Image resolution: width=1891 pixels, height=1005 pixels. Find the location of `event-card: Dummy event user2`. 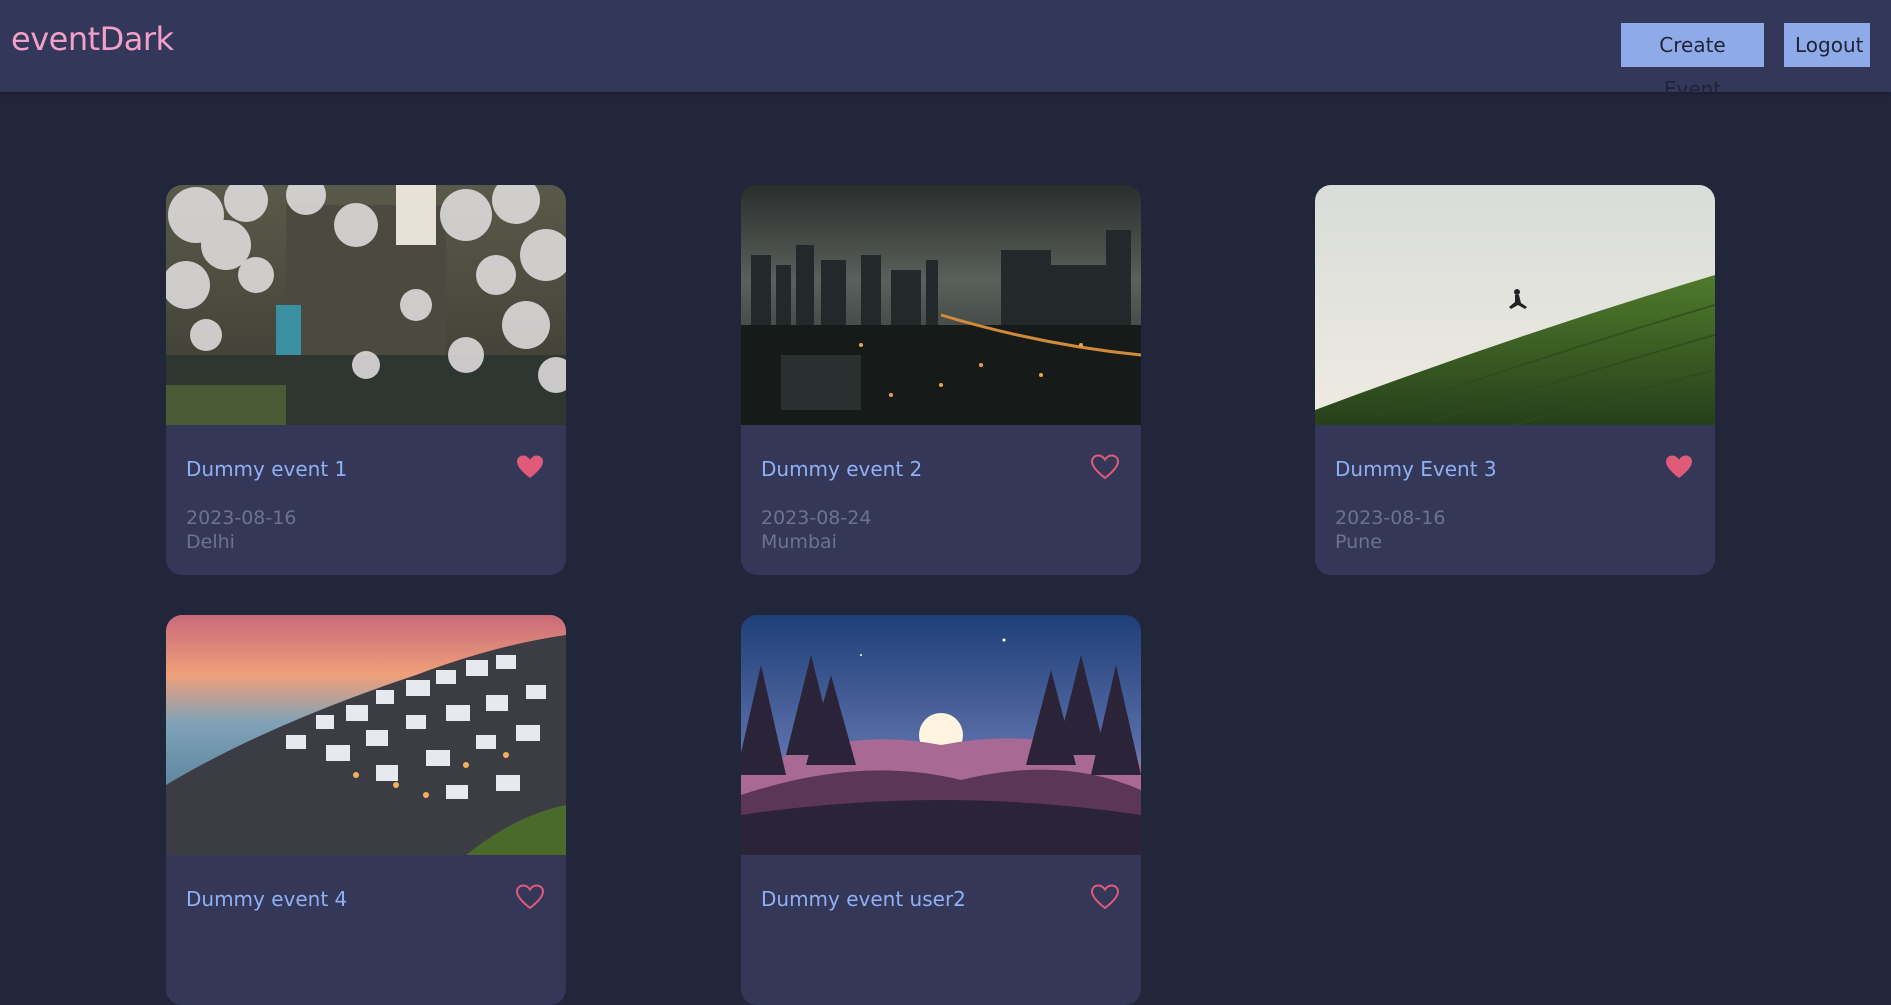

event-card: Dummy event user2 is located at coordinates (941, 810).